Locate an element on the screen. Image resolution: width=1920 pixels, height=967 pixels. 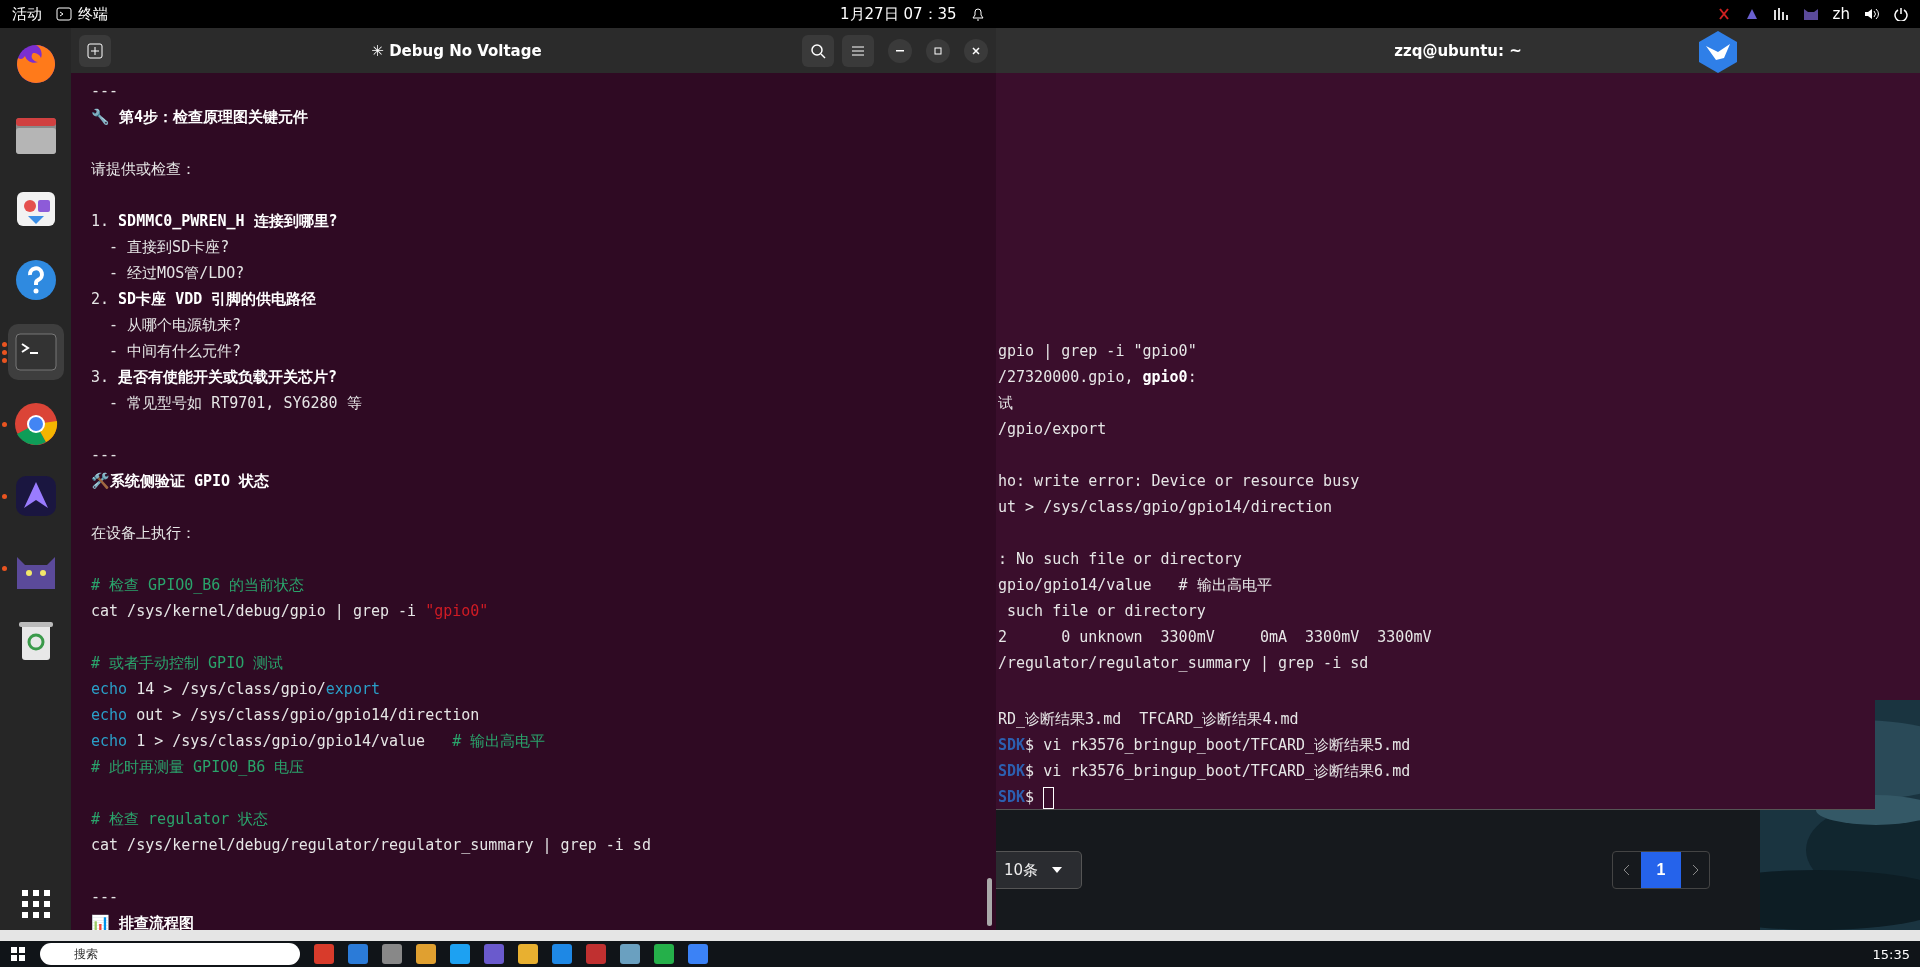
terminal-text: SDMMC0_PWREN_H 连接到哪里? is located at coordinates (228, 221).